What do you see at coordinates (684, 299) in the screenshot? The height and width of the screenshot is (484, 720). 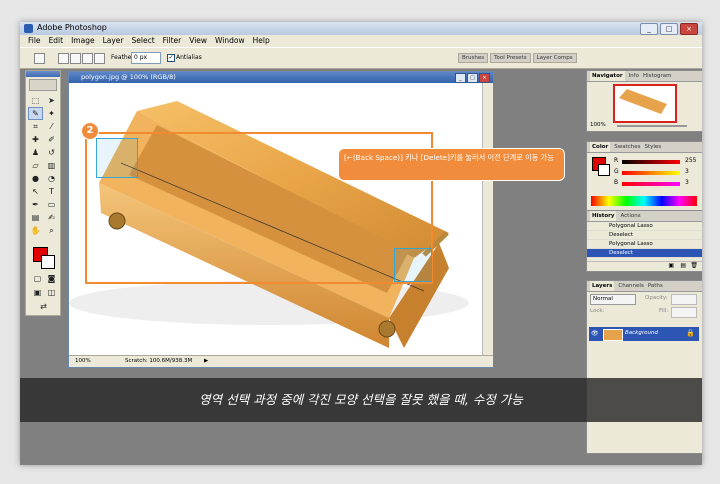 I see `opacity-input` at bounding box center [684, 299].